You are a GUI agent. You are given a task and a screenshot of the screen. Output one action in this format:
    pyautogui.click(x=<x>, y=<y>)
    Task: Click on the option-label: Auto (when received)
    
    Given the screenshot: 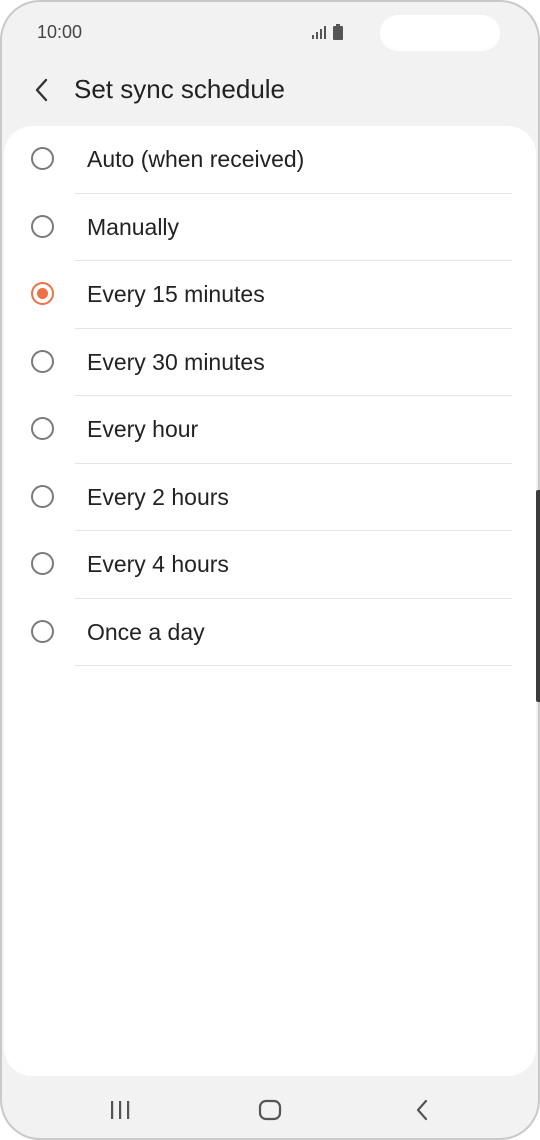 What is the action you would take?
    pyautogui.click(x=196, y=159)
    